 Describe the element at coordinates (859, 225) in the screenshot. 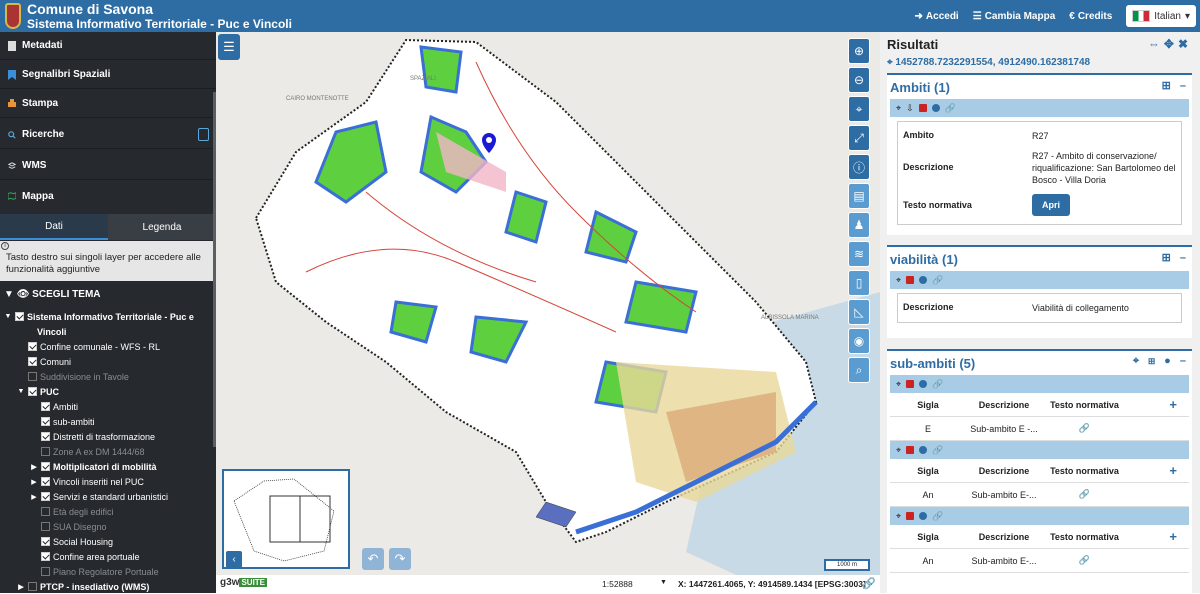

I see `street-view-icon: ♟` at that location.